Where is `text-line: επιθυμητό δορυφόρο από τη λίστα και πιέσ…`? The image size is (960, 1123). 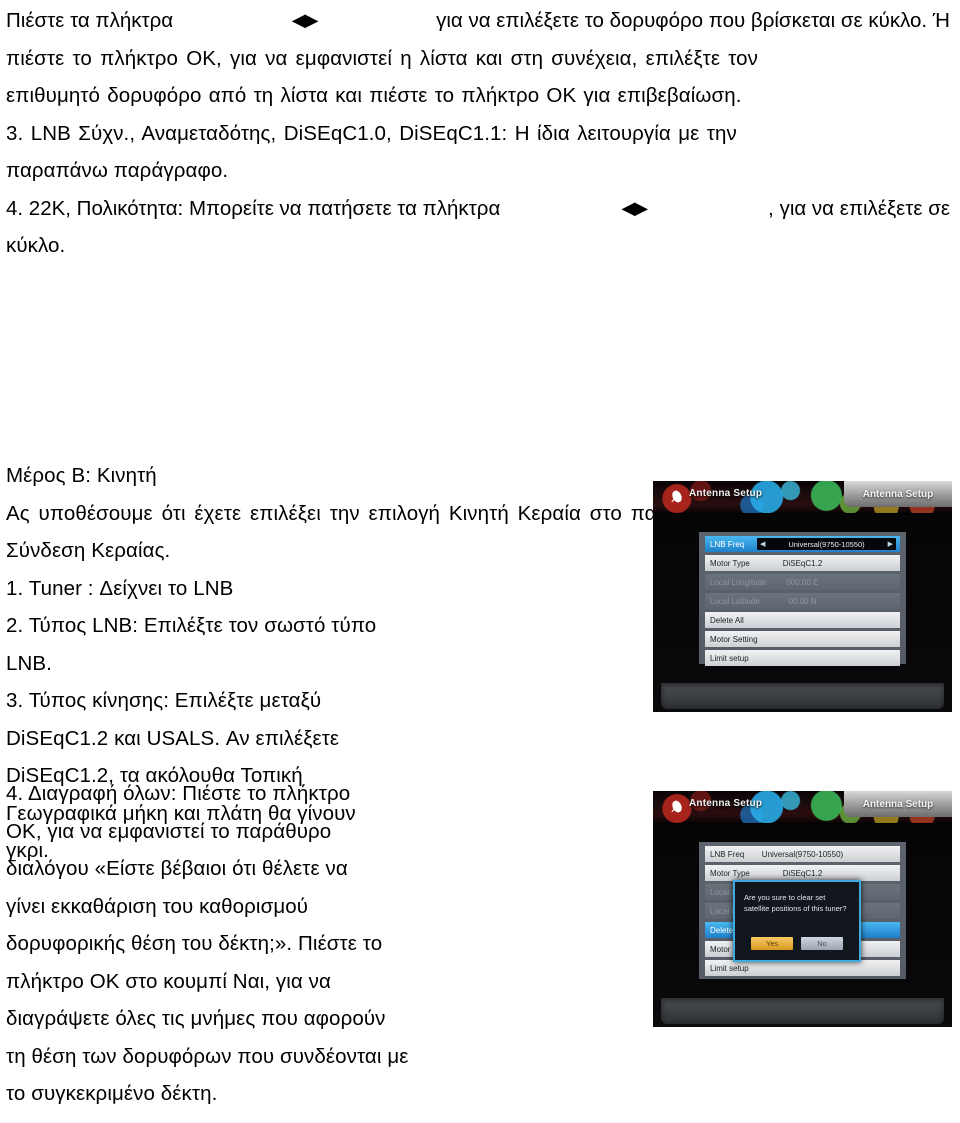 text-line: επιθυμητό δορυφόρο από τη λίστα και πιέσ… is located at coordinates (374, 95).